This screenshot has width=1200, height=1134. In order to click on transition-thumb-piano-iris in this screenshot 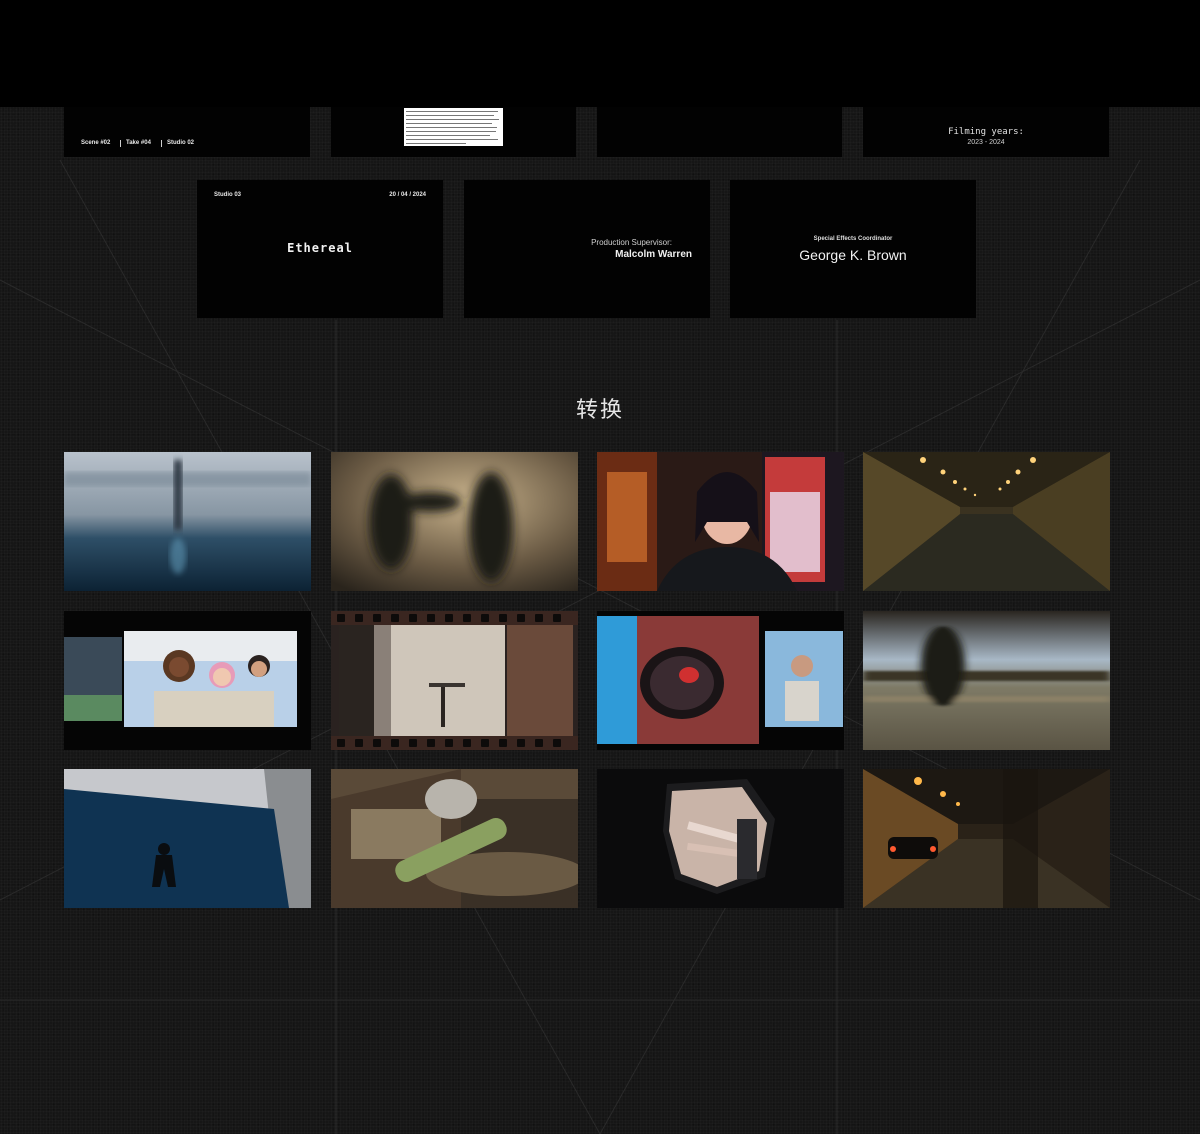, I will do `click(720, 838)`.